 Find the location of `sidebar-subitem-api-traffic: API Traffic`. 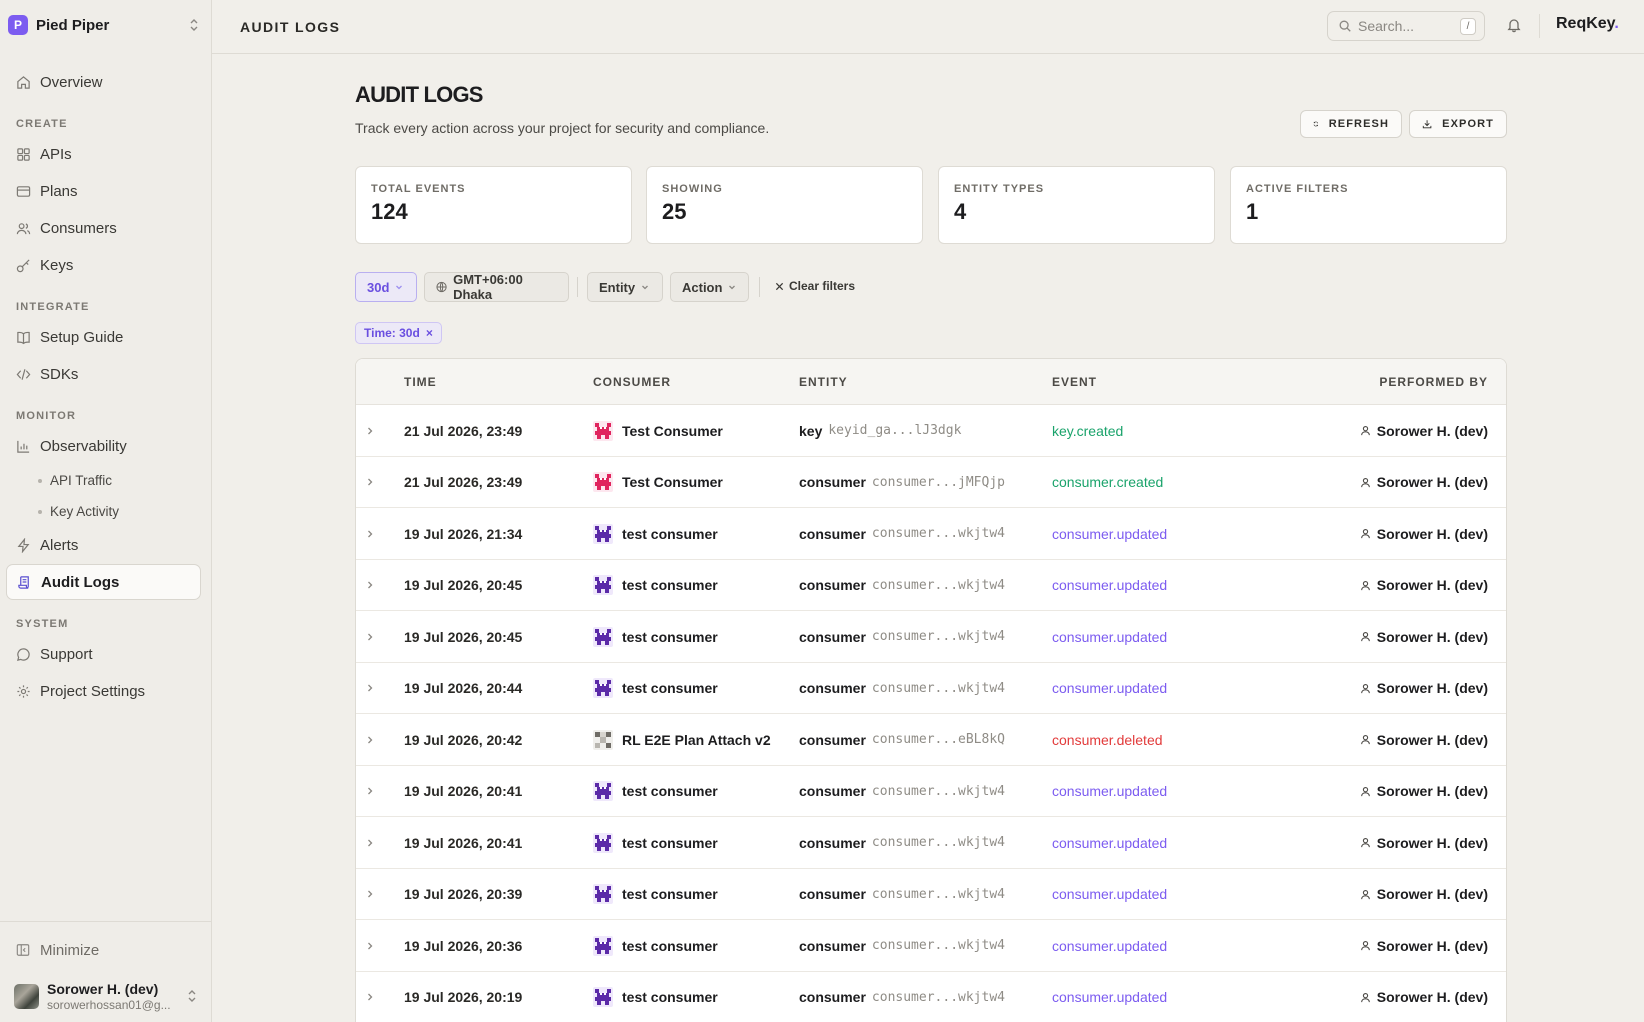

sidebar-subitem-api-traffic: API Traffic is located at coordinates (124, 480).